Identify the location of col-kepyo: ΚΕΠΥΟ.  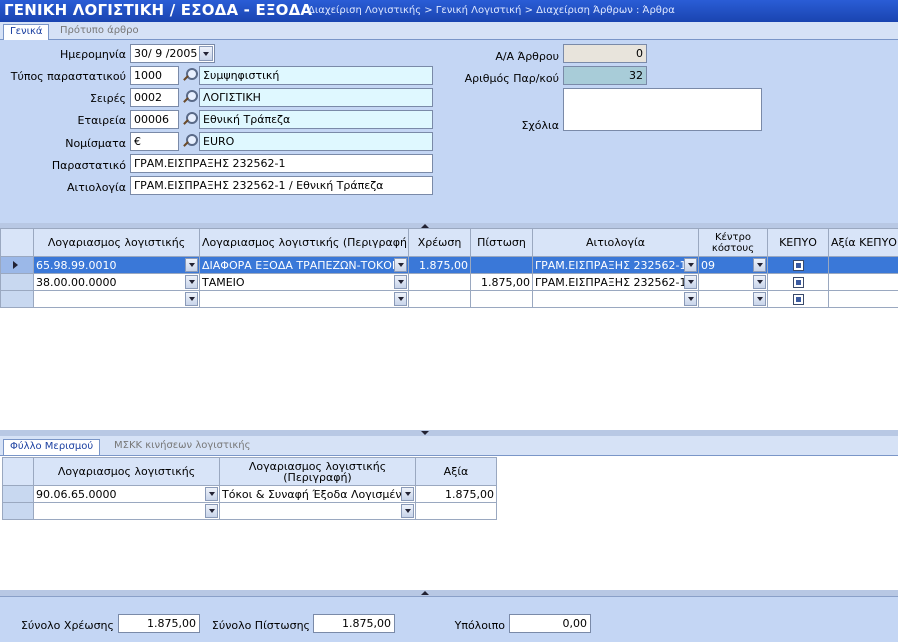
(798, 242).